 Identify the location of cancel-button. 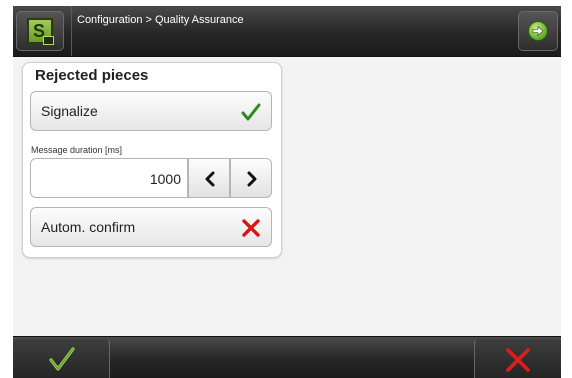
(517, 358).